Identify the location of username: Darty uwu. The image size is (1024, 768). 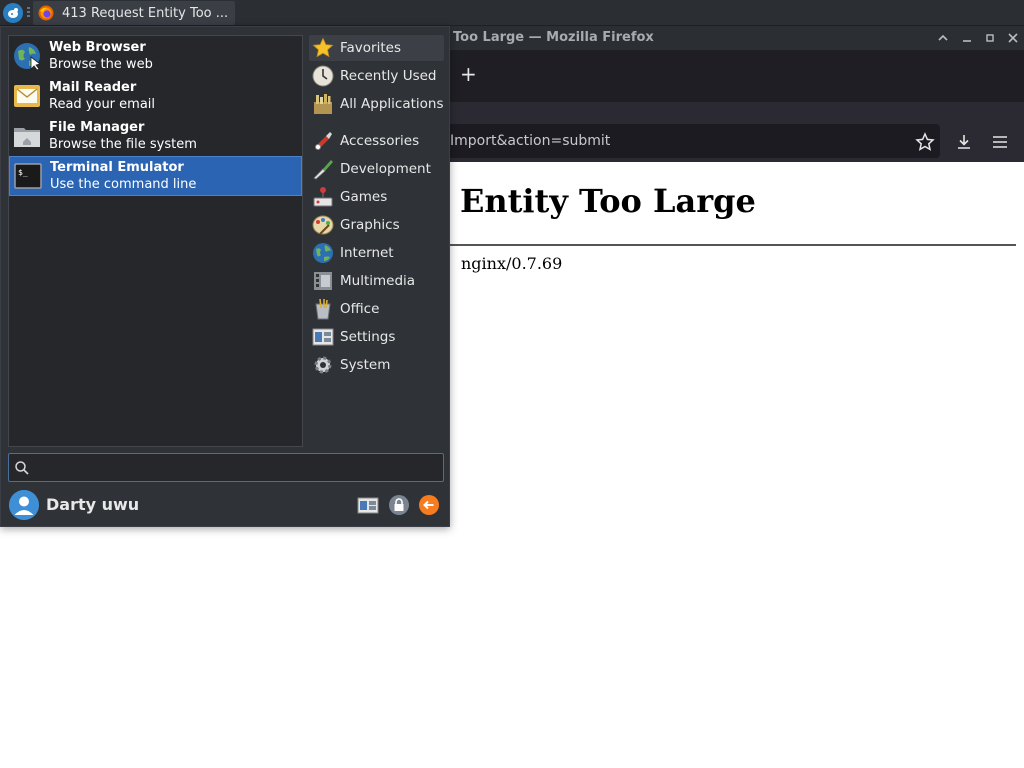
(93, 504).